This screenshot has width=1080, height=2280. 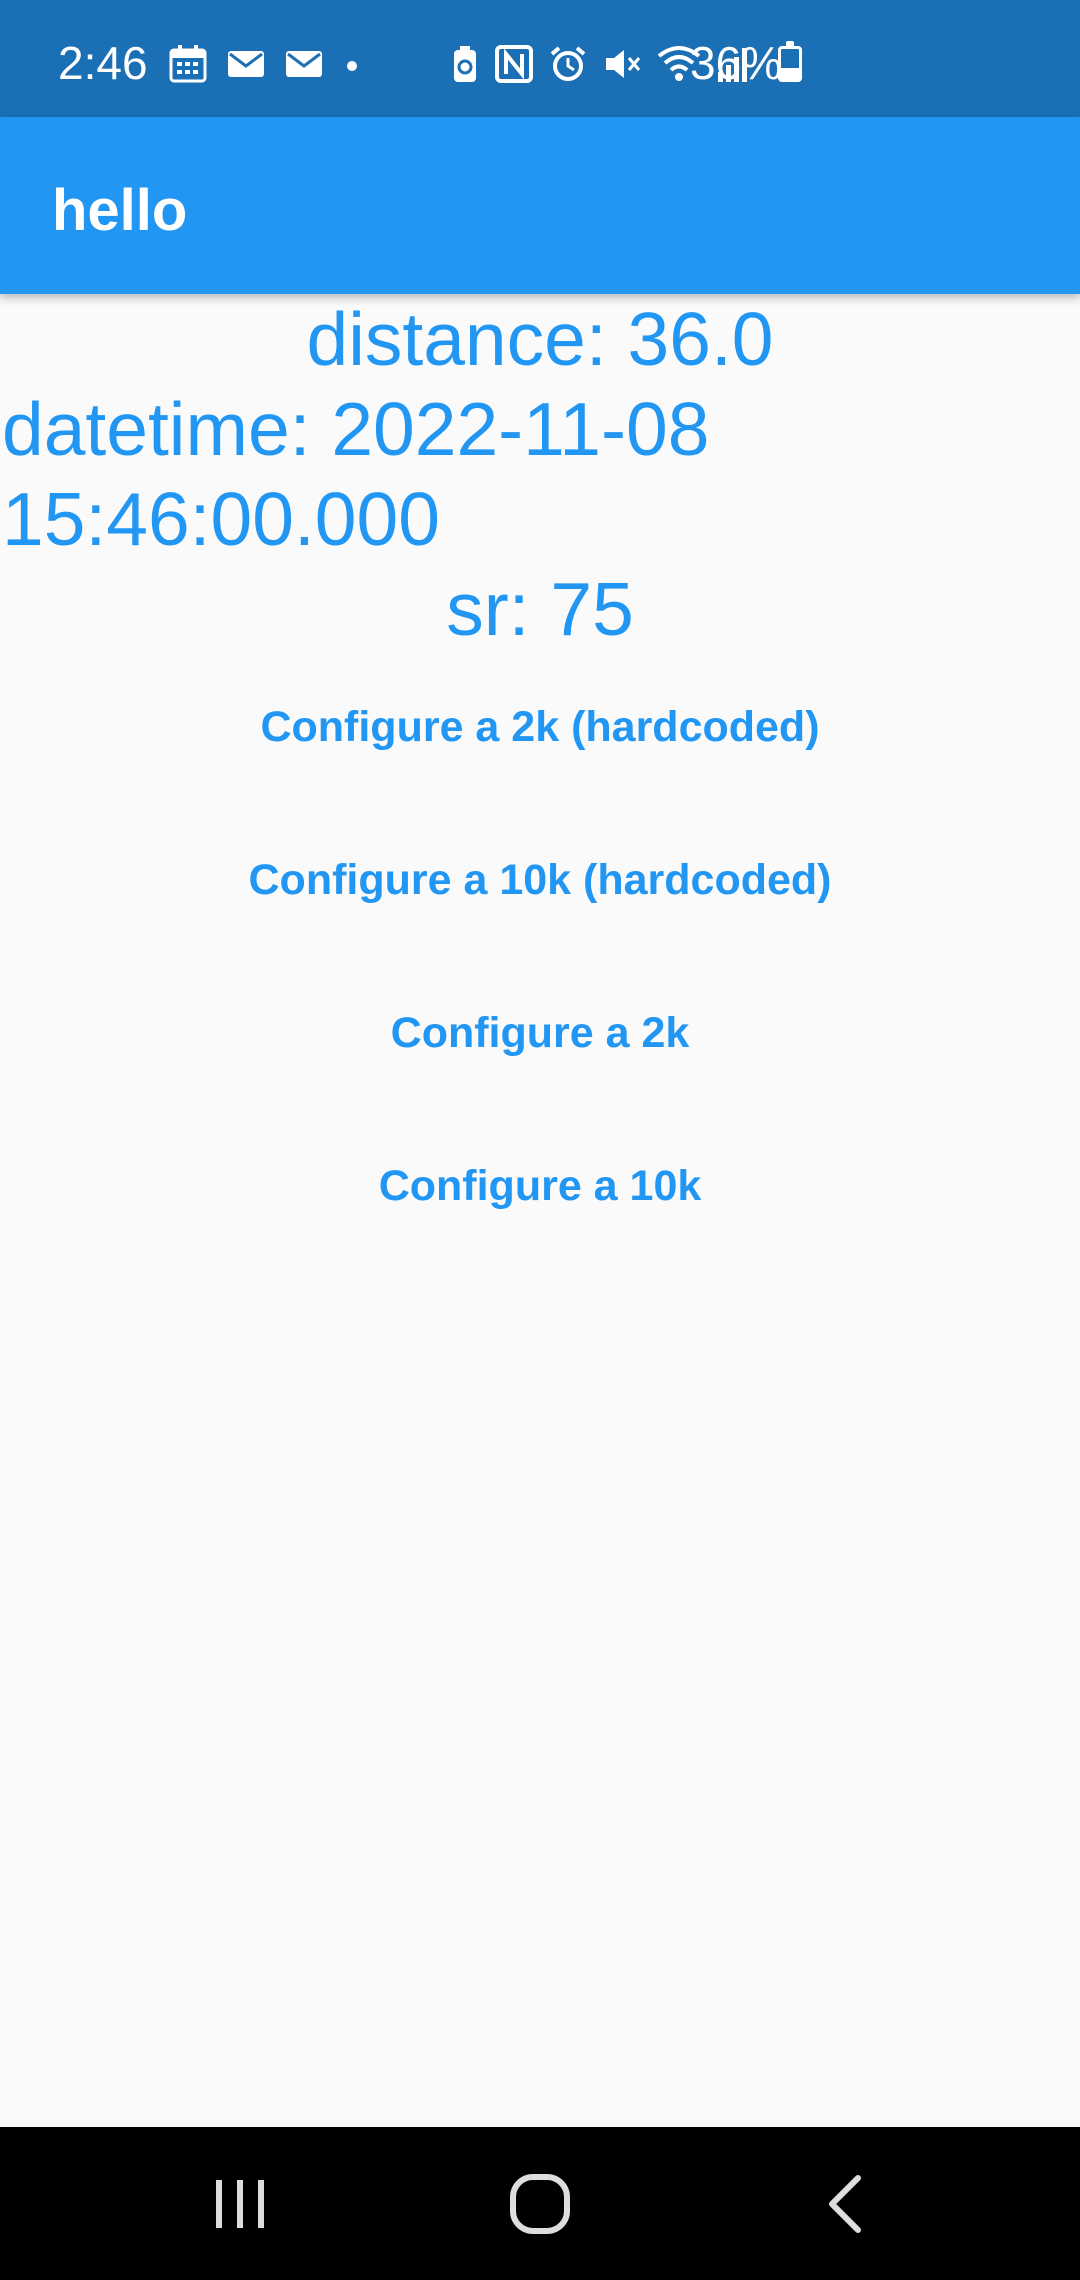 What do you see at coordinates (790, 61) in the screenshot?
I see `battery-icon` at bounding box center [790, 61].